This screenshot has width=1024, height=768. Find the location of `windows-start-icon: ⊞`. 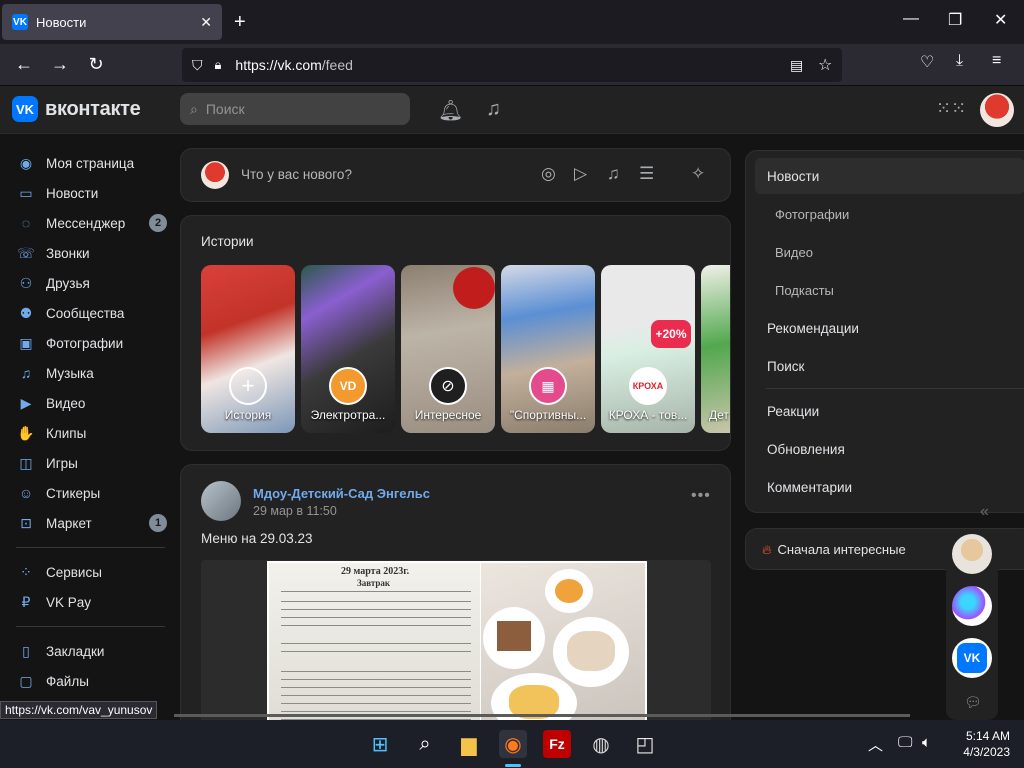

windows-start-icon: ⊞ is located at coordinates (380, 744).